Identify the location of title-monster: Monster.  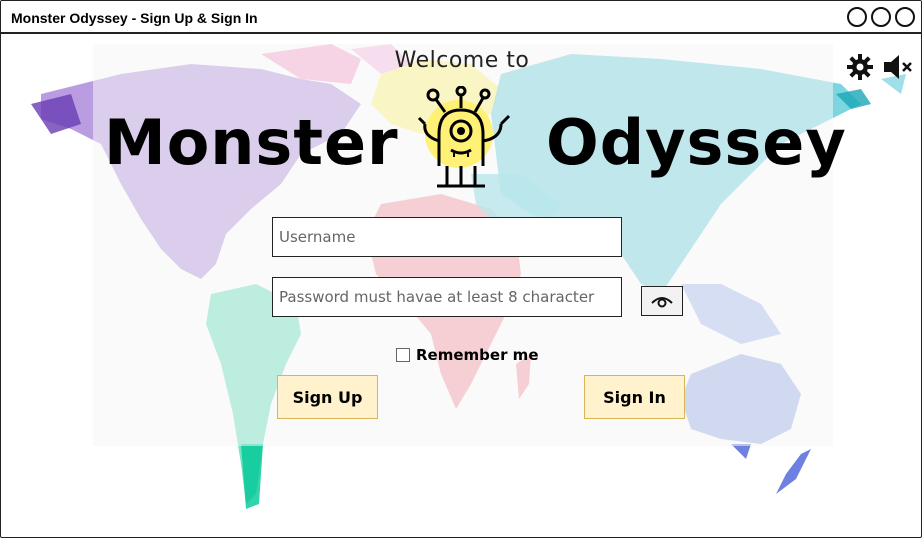
(251, 142).